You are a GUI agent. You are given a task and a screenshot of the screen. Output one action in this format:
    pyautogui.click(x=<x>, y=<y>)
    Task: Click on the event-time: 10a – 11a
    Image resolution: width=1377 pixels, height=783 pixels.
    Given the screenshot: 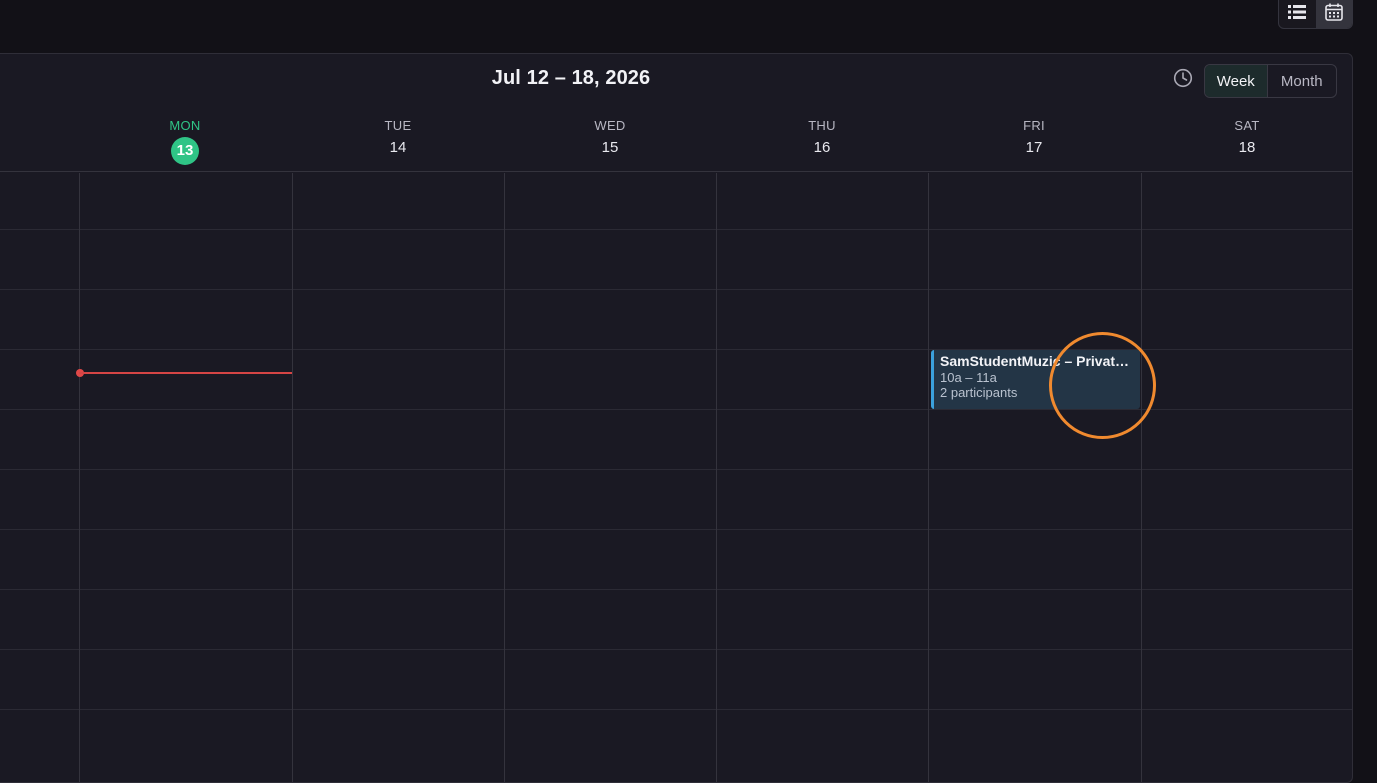 What is the action you would take?
    pyautogui.click(x=968, y=377)
    